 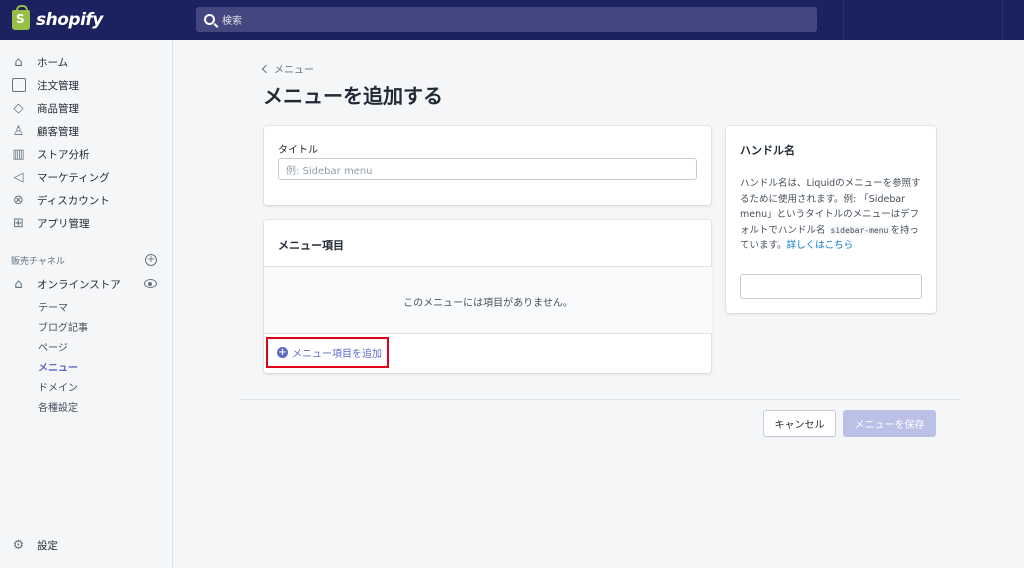 I want to click on page-title: メニューを追加する, so click(x=353, y=96).